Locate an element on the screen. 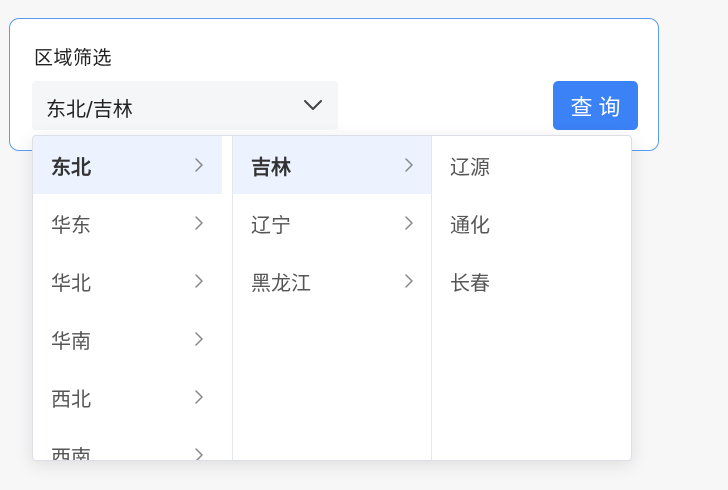 The image size is (728, 490). option-label: 辽源 is located at coordinates (470, 166).